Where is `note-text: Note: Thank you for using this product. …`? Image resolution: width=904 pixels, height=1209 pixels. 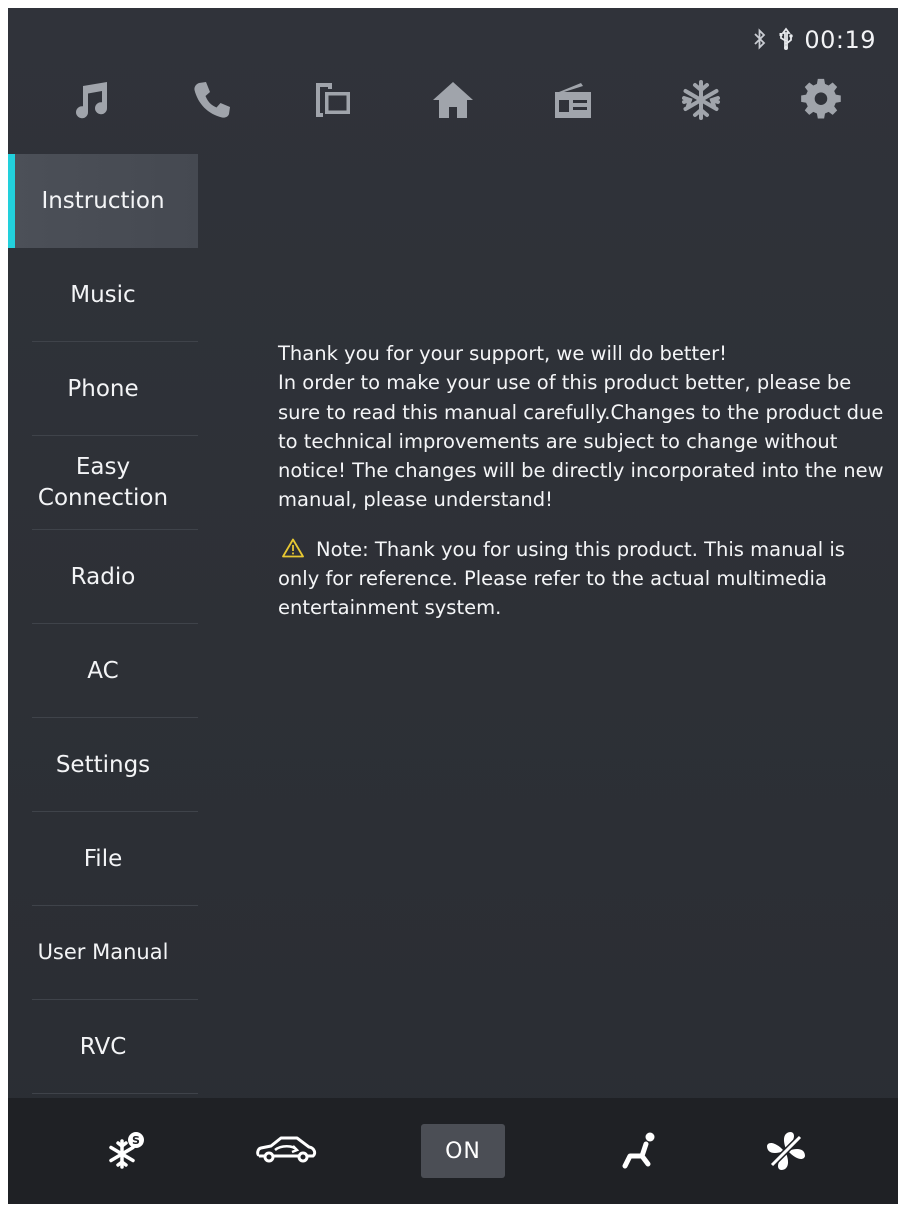 note-text: Note: Thank you for using this product. … is located at coordinates (561, 578).